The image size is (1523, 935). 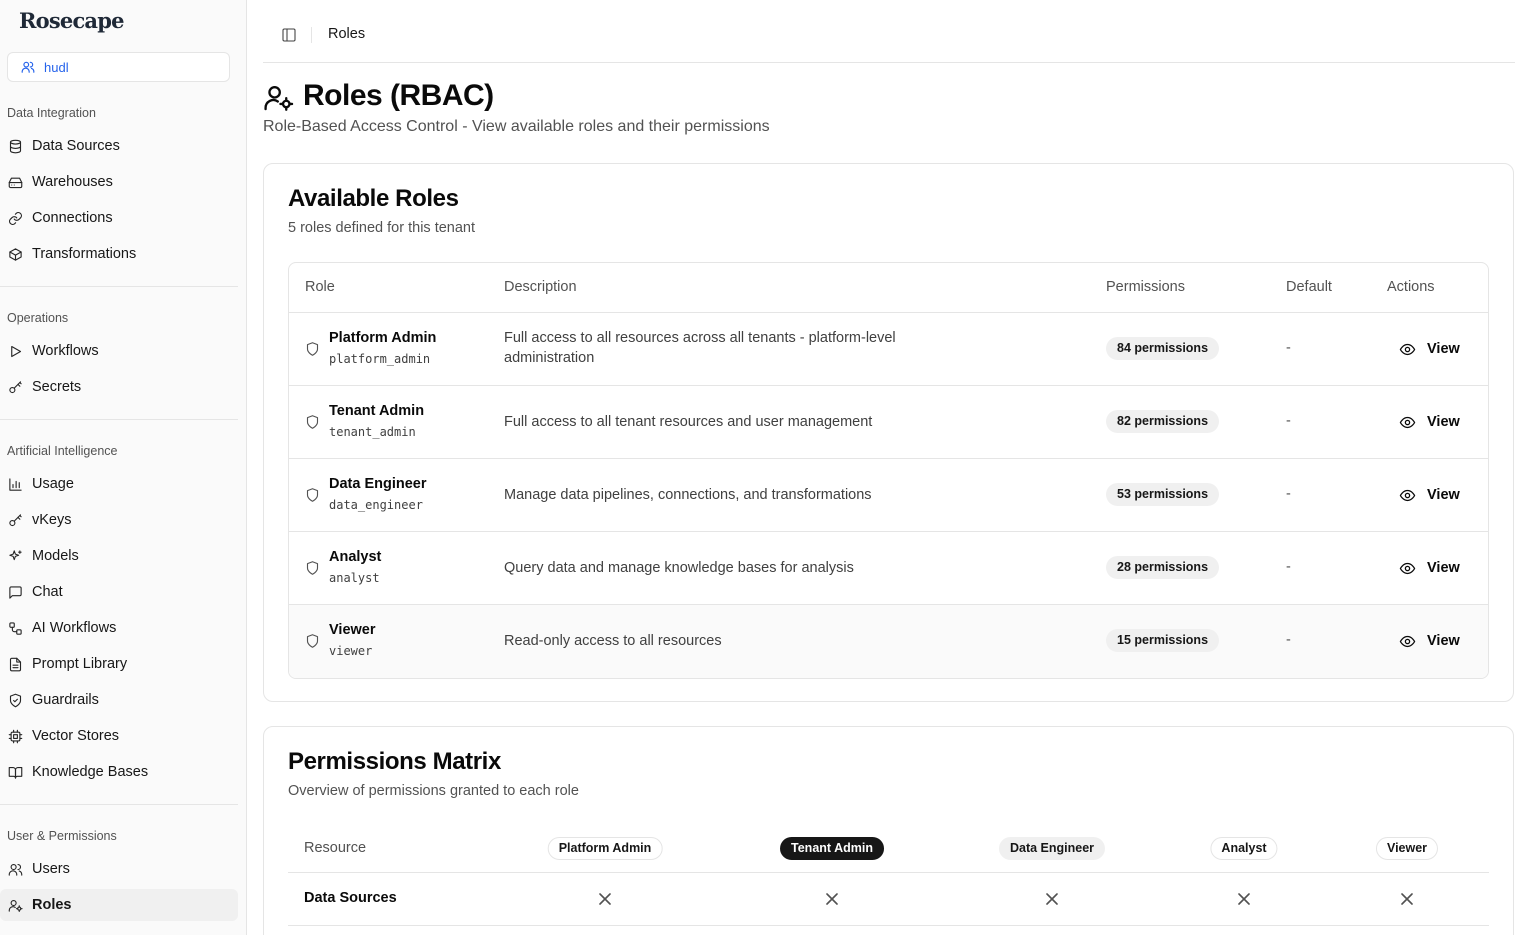 What do you see at coordinates (119, 556) in the screenshot?
I see `sidebar-item-models: Models` at bounding box center [119, 556].